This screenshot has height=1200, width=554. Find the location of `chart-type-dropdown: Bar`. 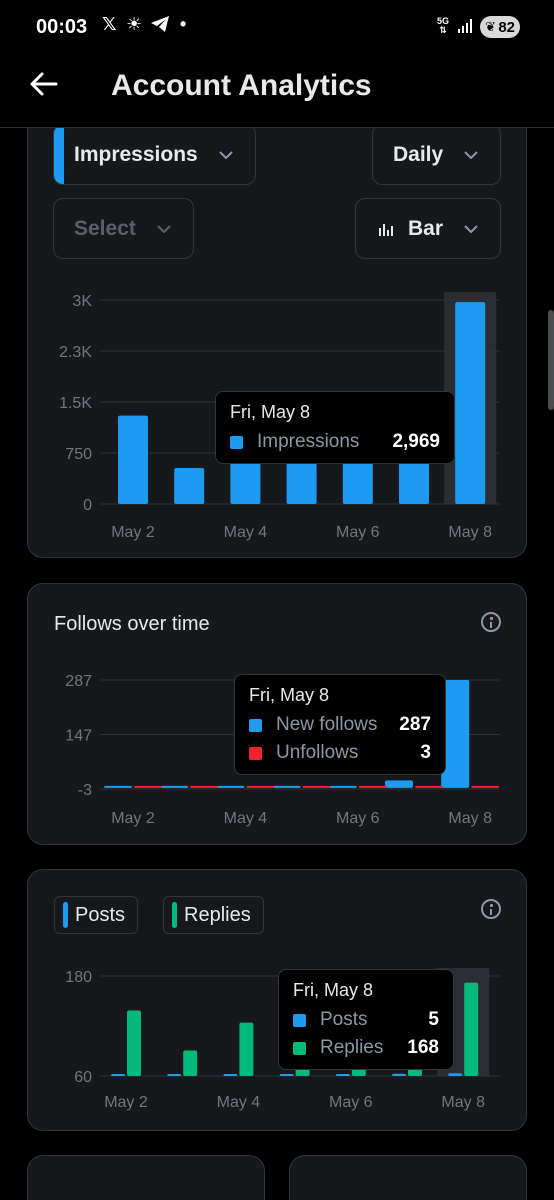

chart-type-dropdown: Bar is located at coordinates (428, 228).